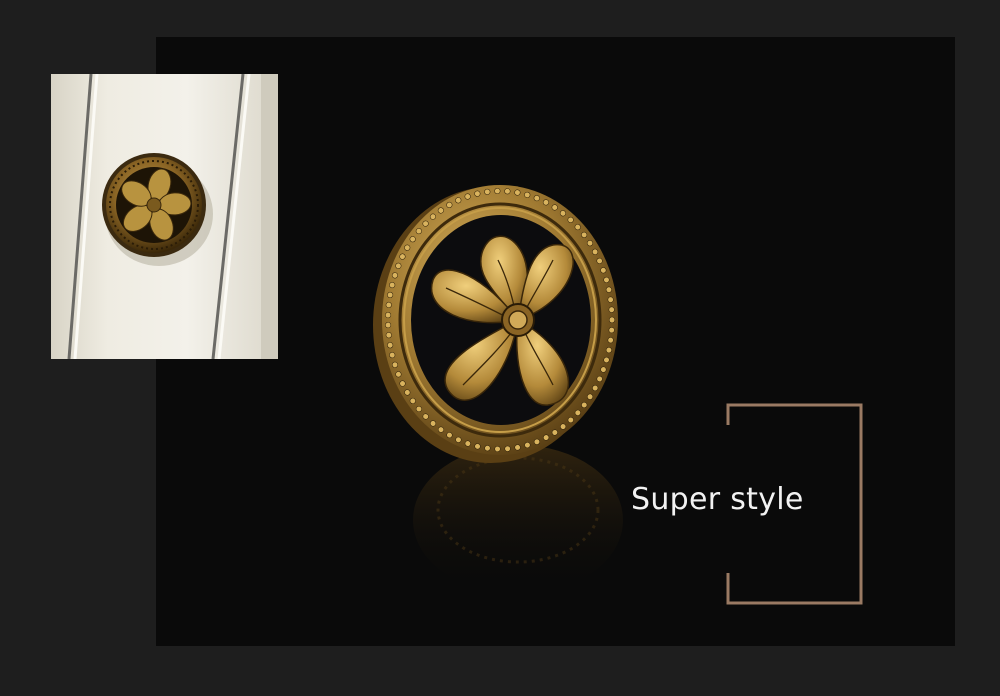 The height and width of the screenshot is (696, 1000). Describe the element at coordinates (154, 205) in the screenshot. I see `small-knob-icon` at that location.